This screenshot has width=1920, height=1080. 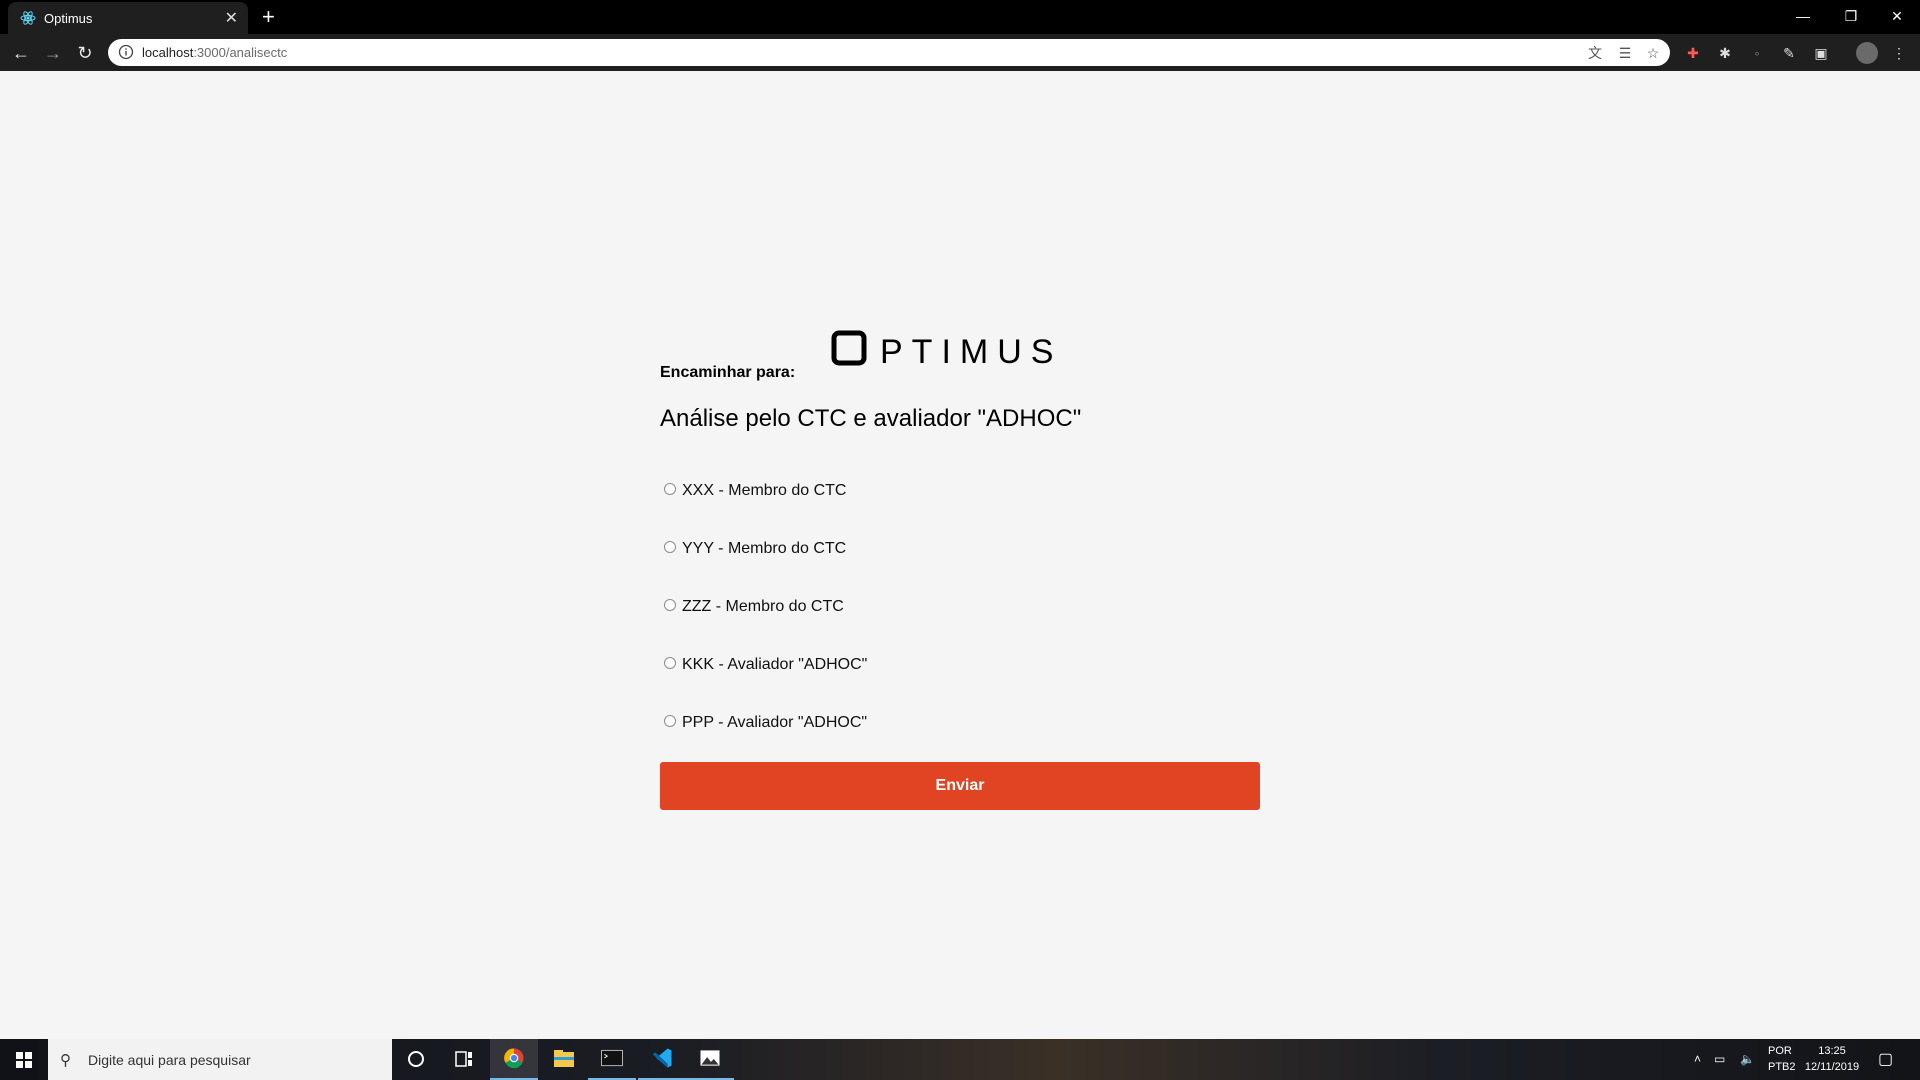 What do you see at coordinates (1899, 53) in the screenshot?
I see `menu-icon: ⋮` at bounding box center [1899, 53].